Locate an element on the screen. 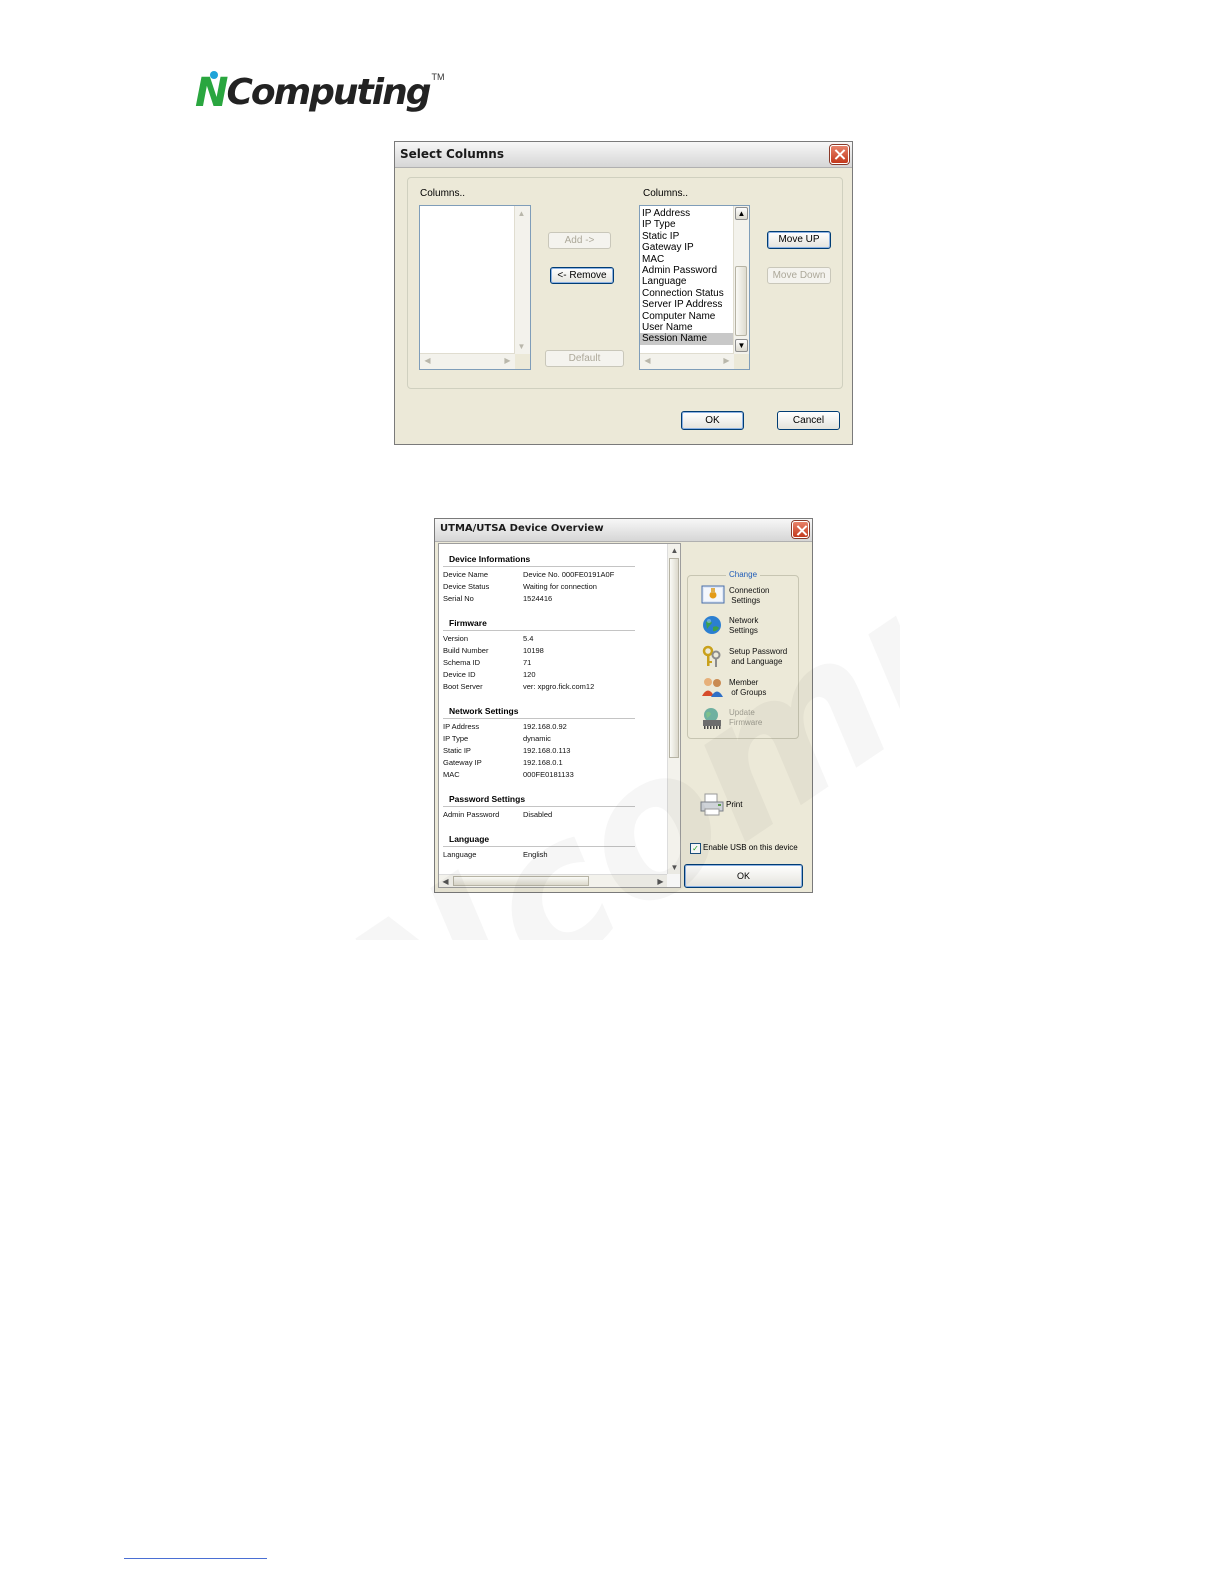 This screenshot has width=1224, height=1584. info-label: Version is located at coordinates (456, 638).